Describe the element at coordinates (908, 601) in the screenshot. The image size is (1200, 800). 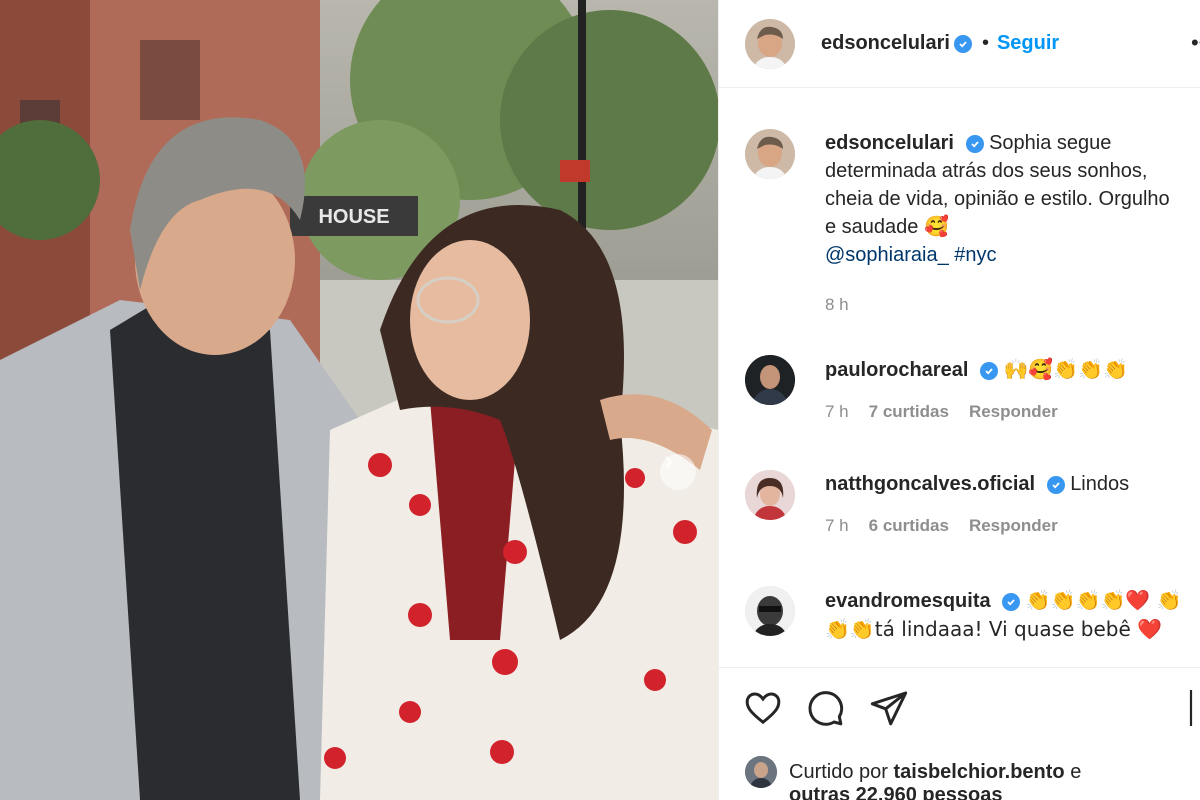
I see `comment-username: evandromesquita` at that location.